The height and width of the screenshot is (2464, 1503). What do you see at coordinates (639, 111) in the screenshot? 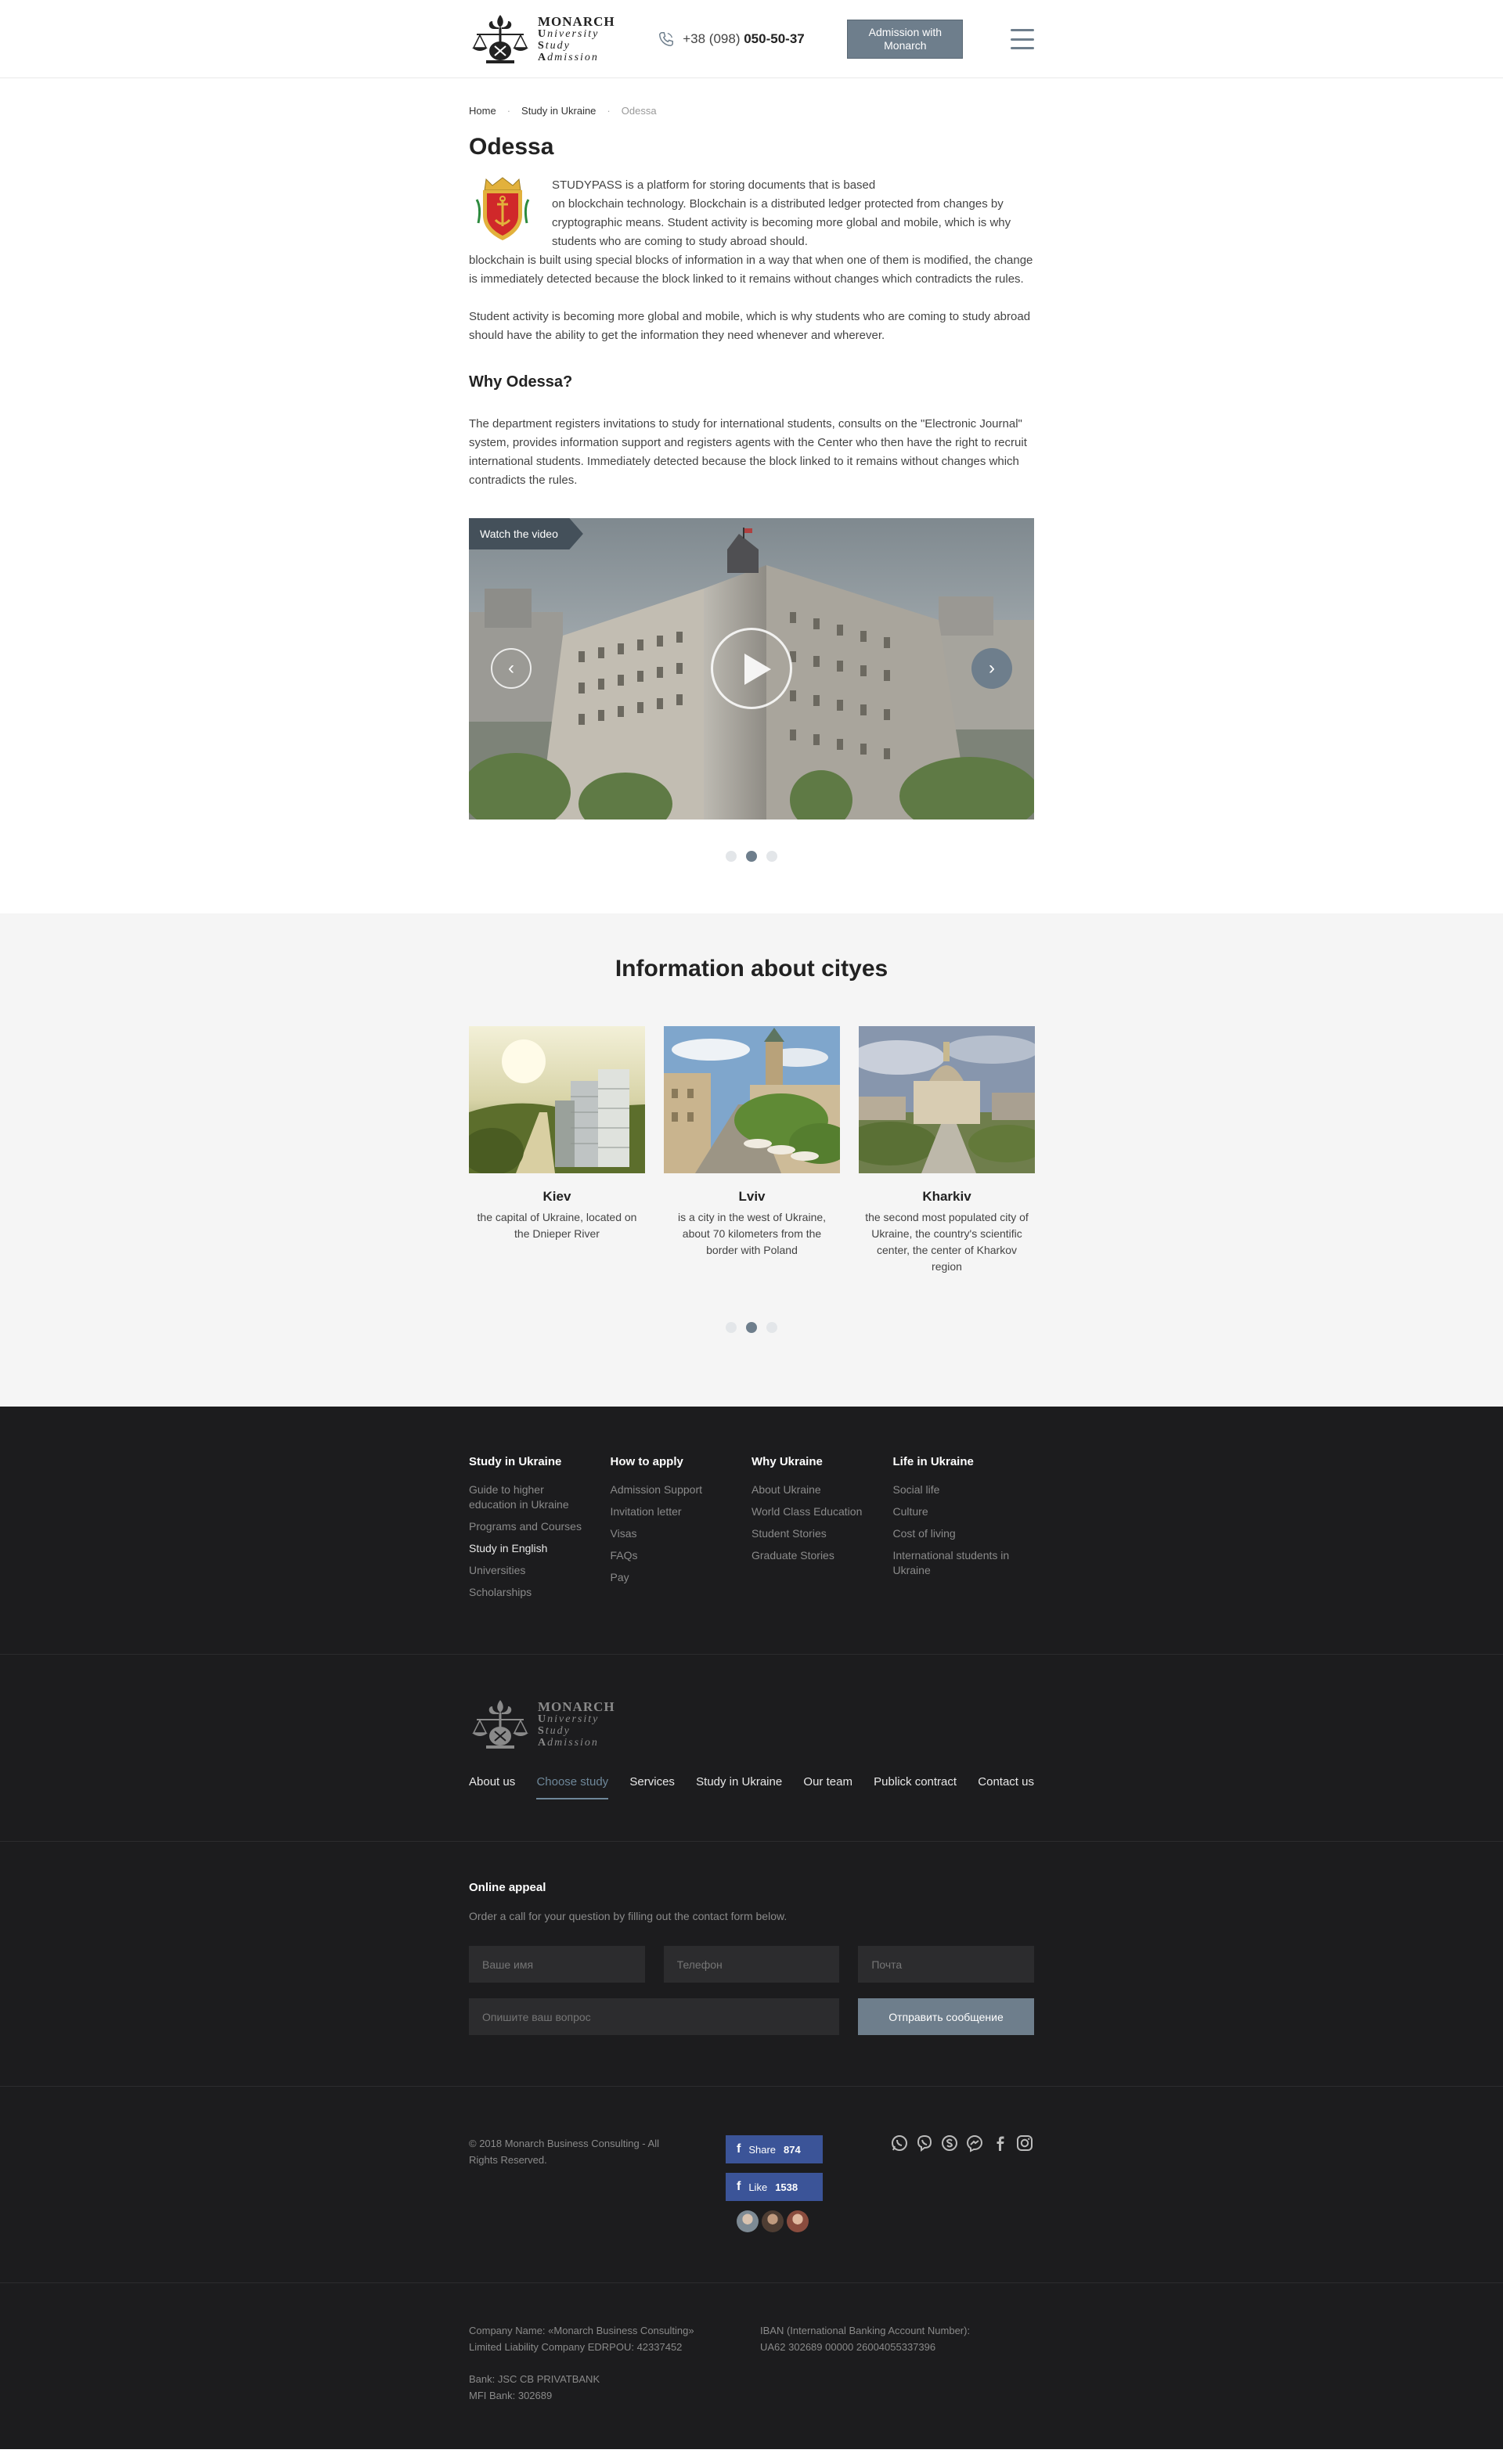
I see `breadcrumb-current: Odessa` at bounding box center [639, 111].